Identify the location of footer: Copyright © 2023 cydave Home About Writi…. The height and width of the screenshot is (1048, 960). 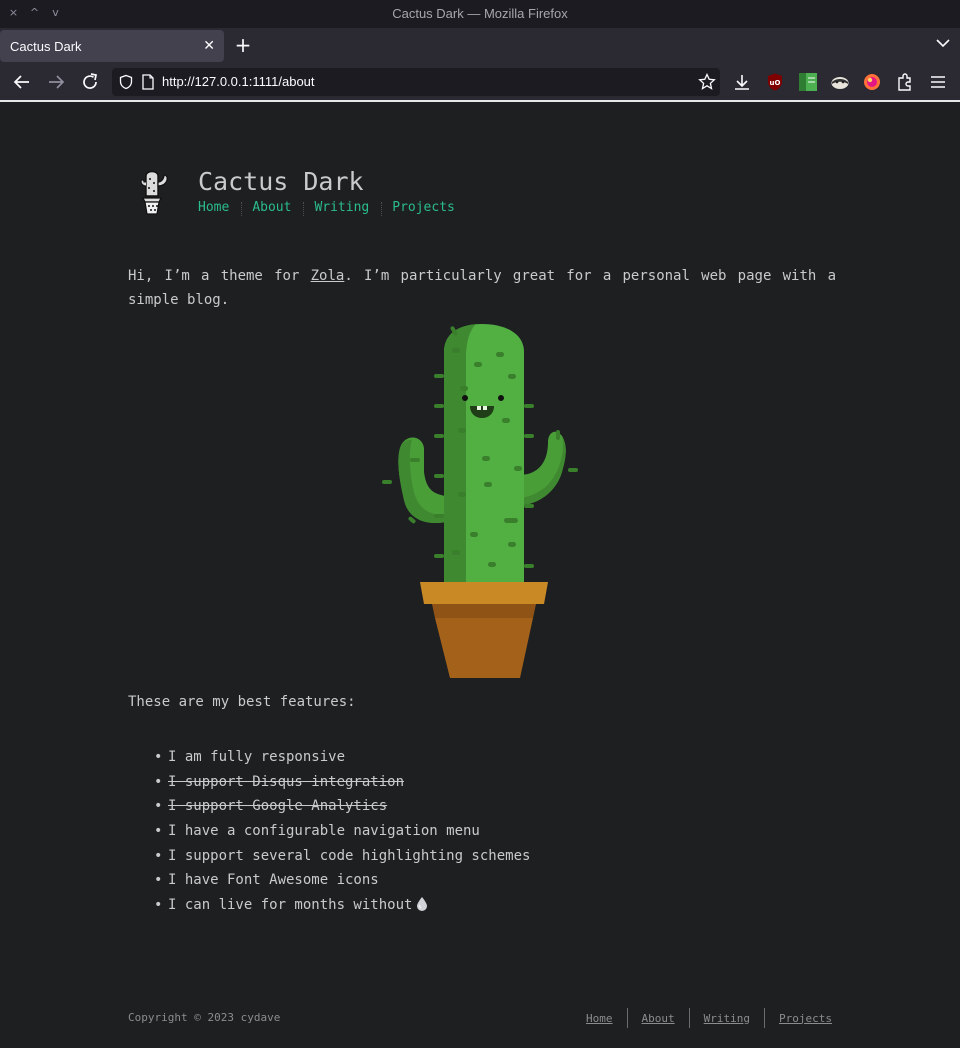
(480, 1018).